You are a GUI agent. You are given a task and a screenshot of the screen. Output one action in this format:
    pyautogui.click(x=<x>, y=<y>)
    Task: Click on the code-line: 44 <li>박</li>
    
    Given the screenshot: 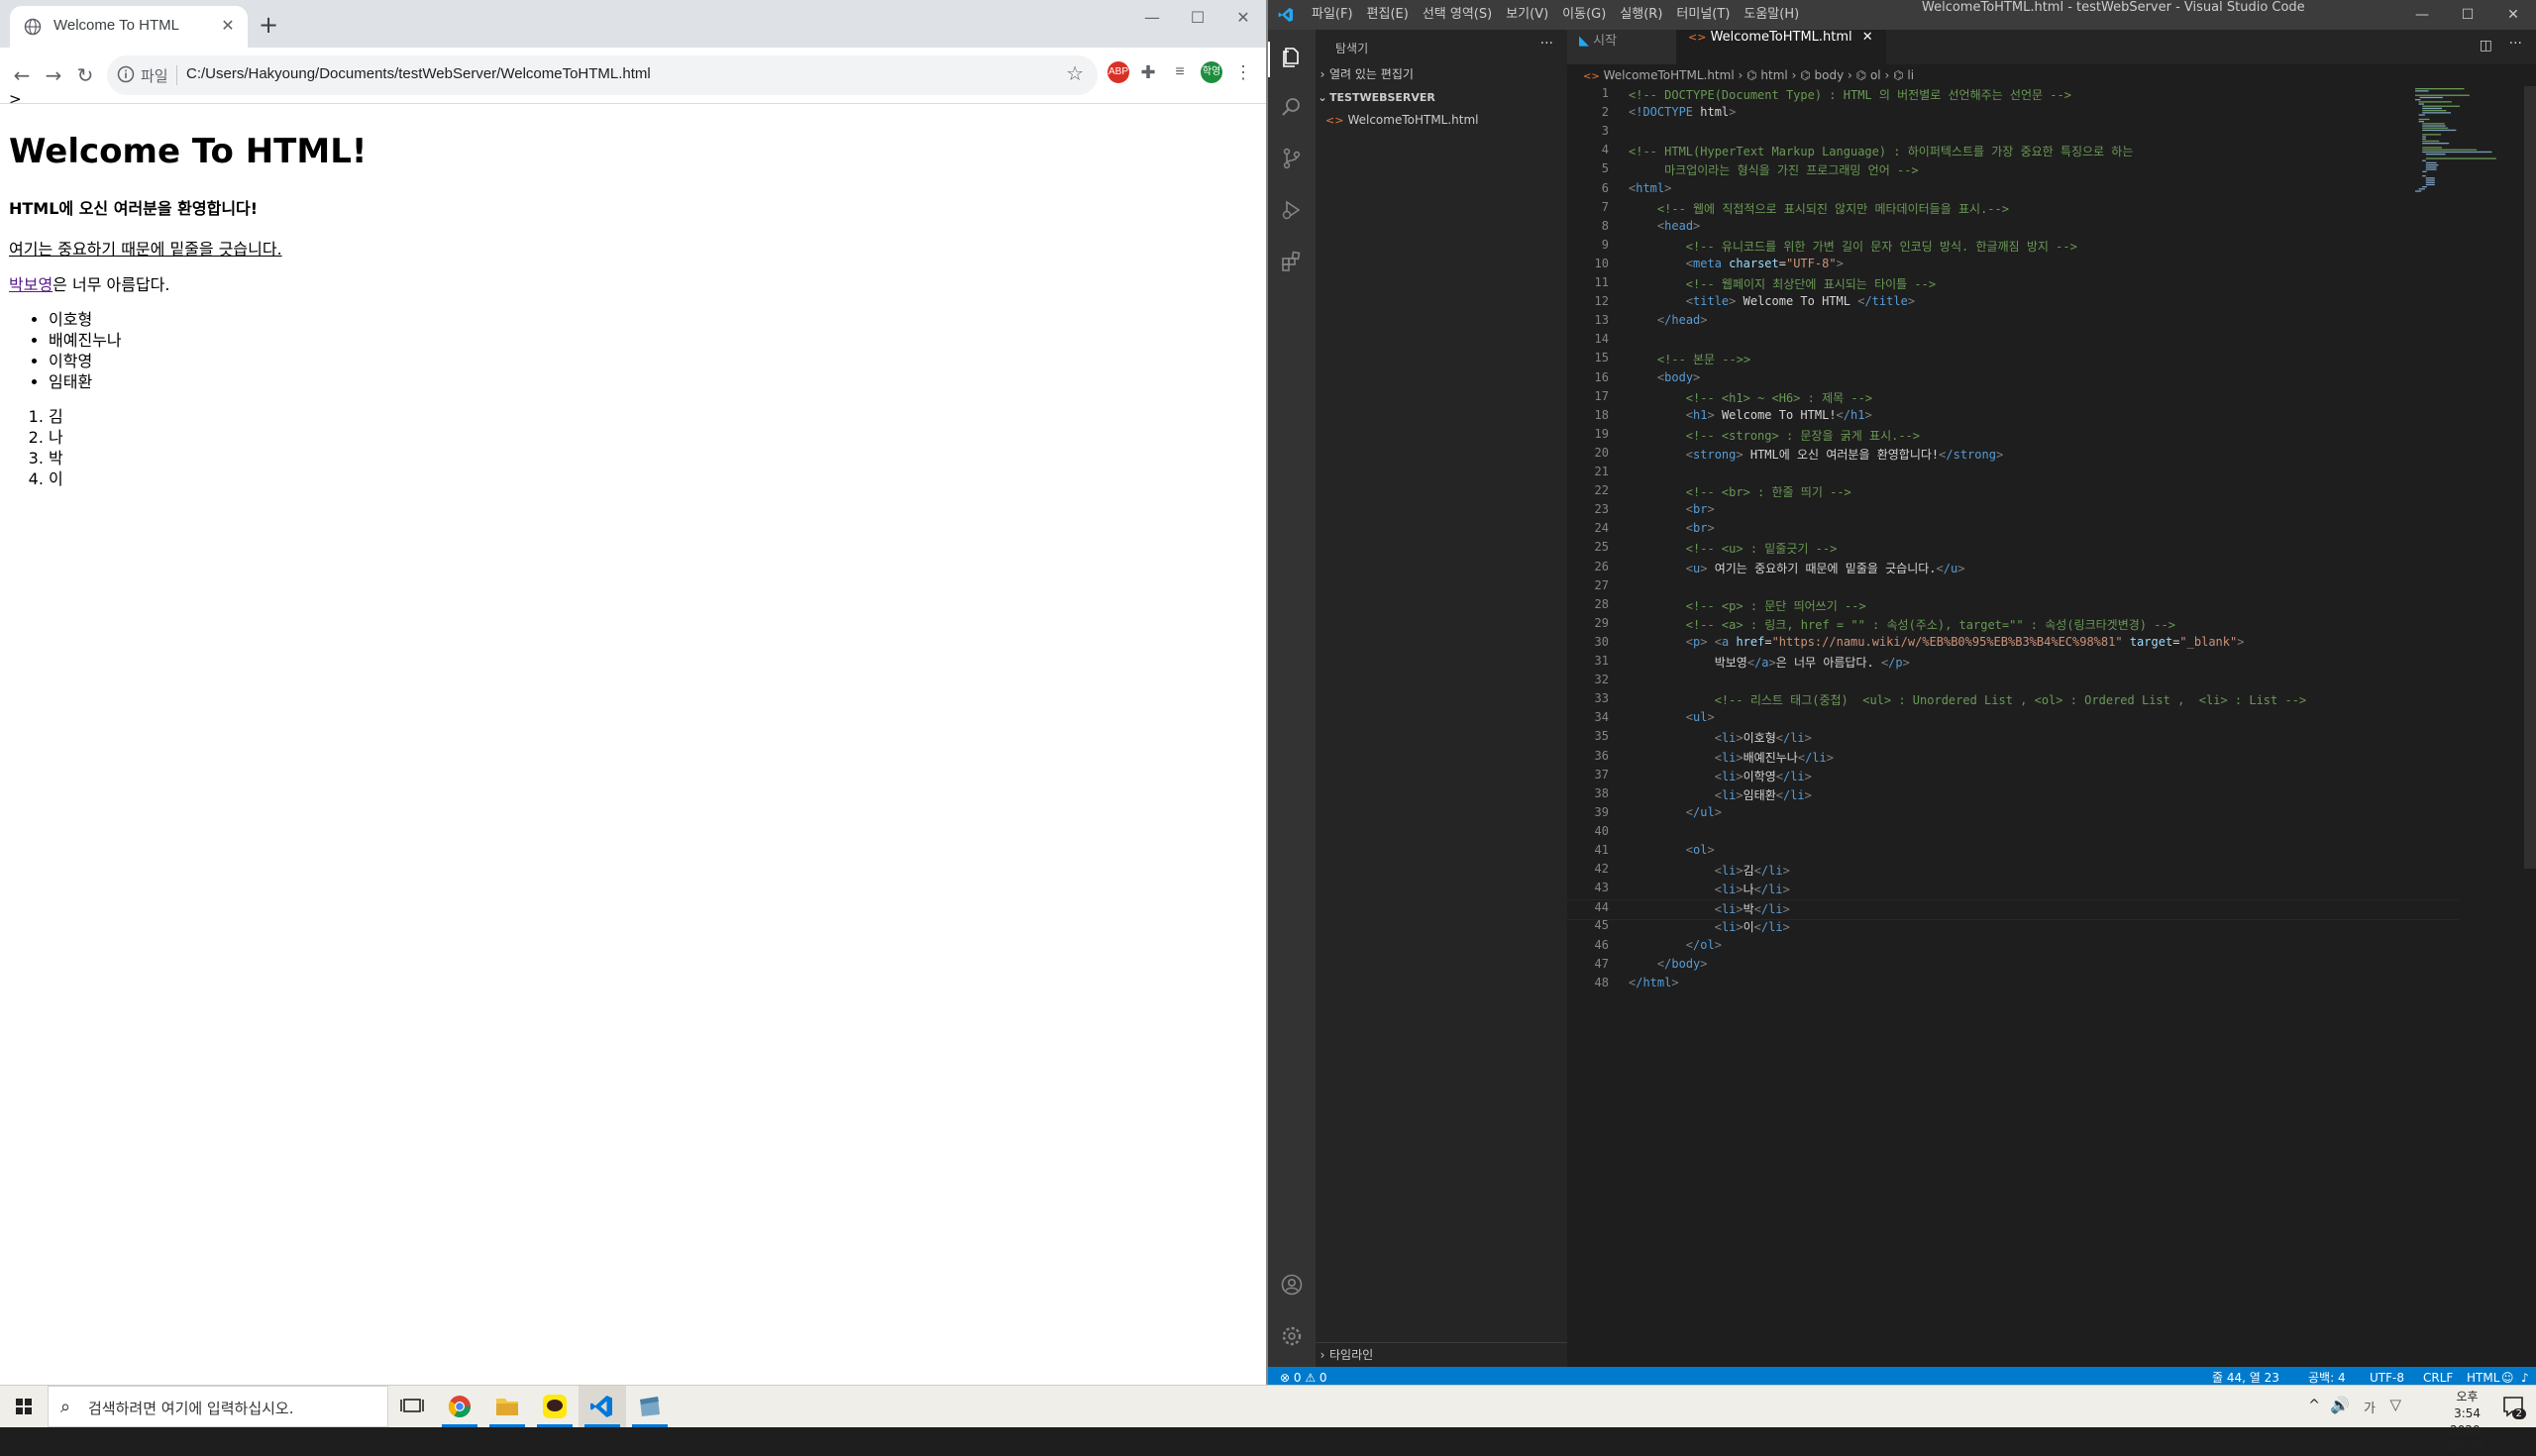 What is the action you would take?
    pyautogui.click(x=2013, y=910)
    